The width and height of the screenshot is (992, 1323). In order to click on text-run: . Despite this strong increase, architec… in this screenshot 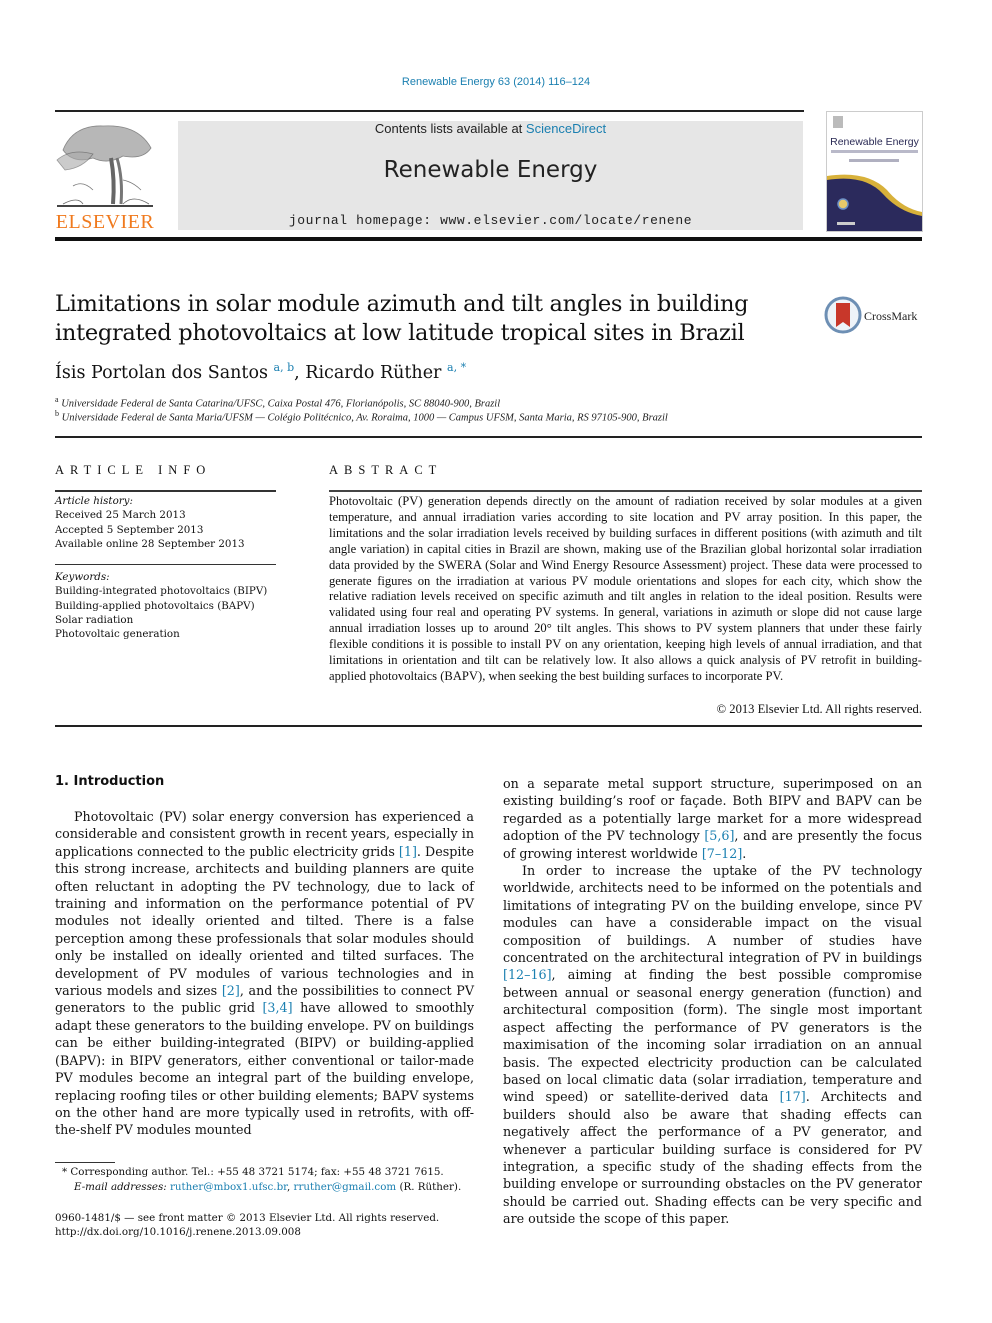, I will do `click(264, 921)`.